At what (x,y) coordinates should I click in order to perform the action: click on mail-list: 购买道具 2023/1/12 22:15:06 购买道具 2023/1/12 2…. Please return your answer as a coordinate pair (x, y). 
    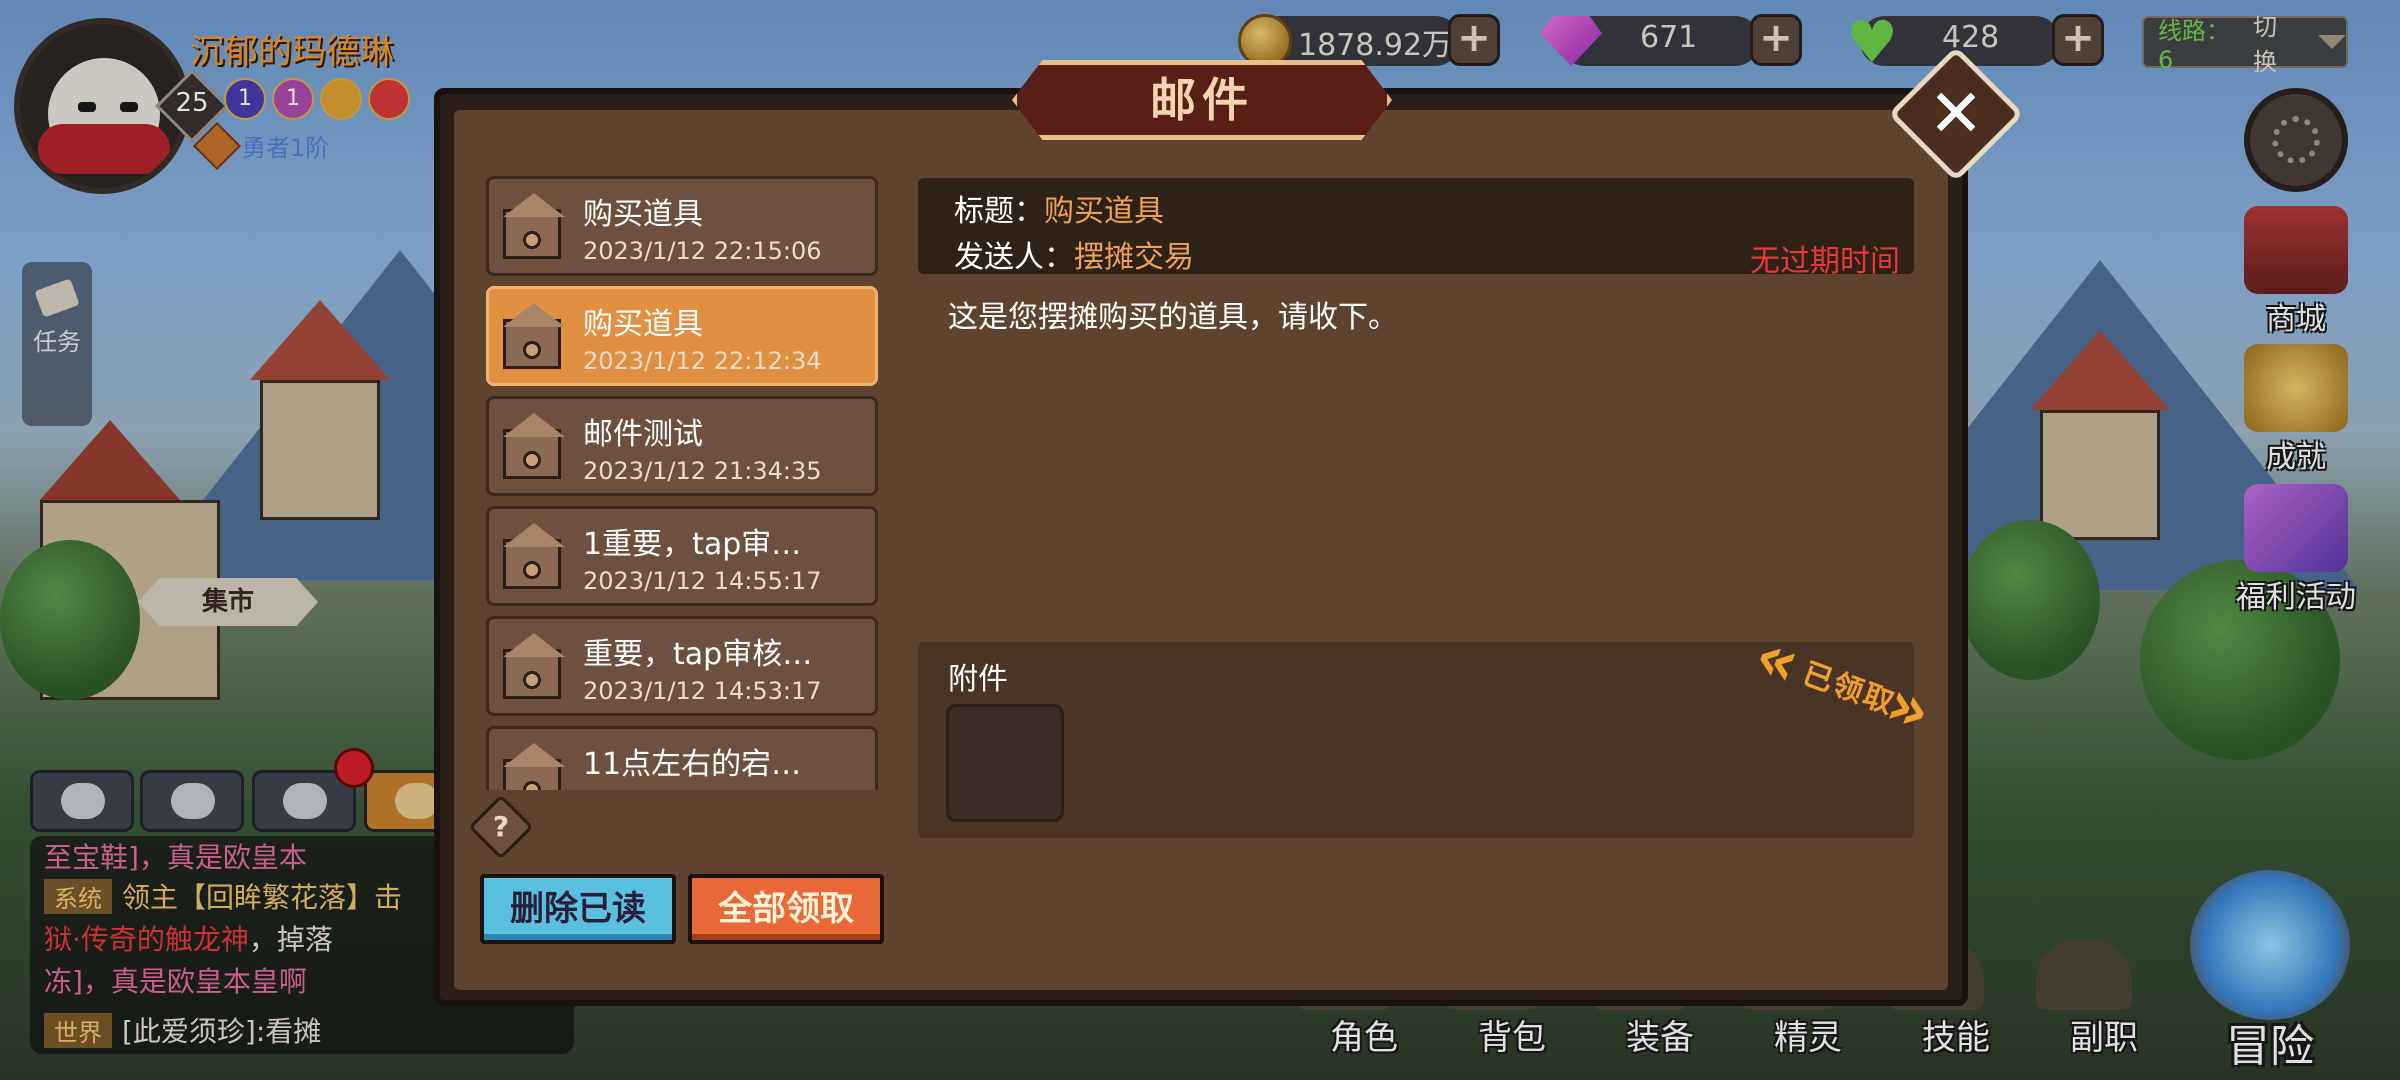
    Looking at the image, I should click on (684, 480).